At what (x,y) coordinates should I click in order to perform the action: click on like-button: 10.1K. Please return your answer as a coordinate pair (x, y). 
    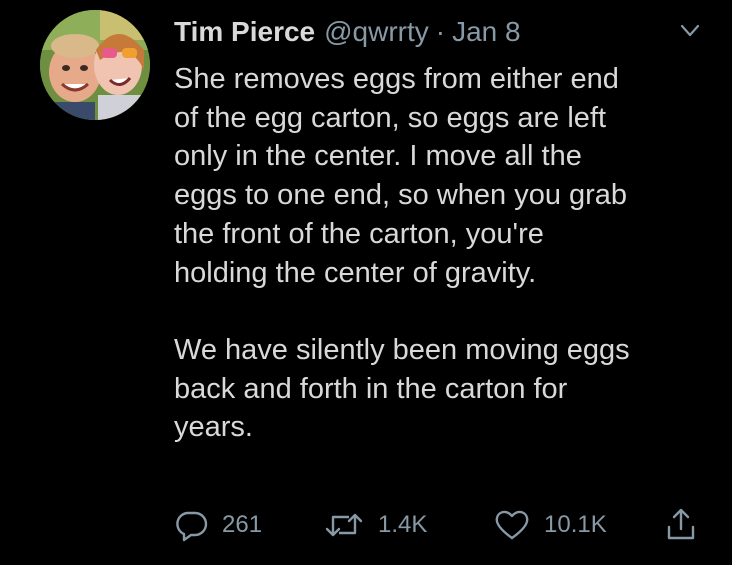
    Looking at the image, I should click on (550, 525).